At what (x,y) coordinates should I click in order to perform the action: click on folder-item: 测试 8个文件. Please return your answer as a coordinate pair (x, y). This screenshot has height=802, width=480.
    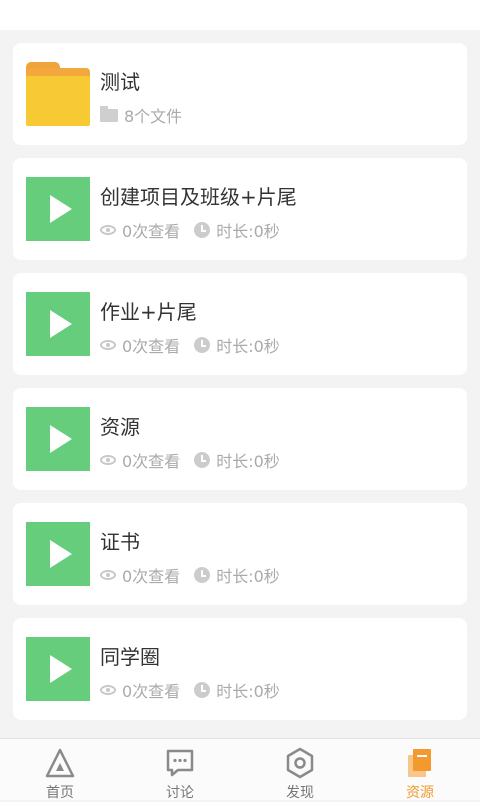
    Looking at the image, I should click on (240, 94).